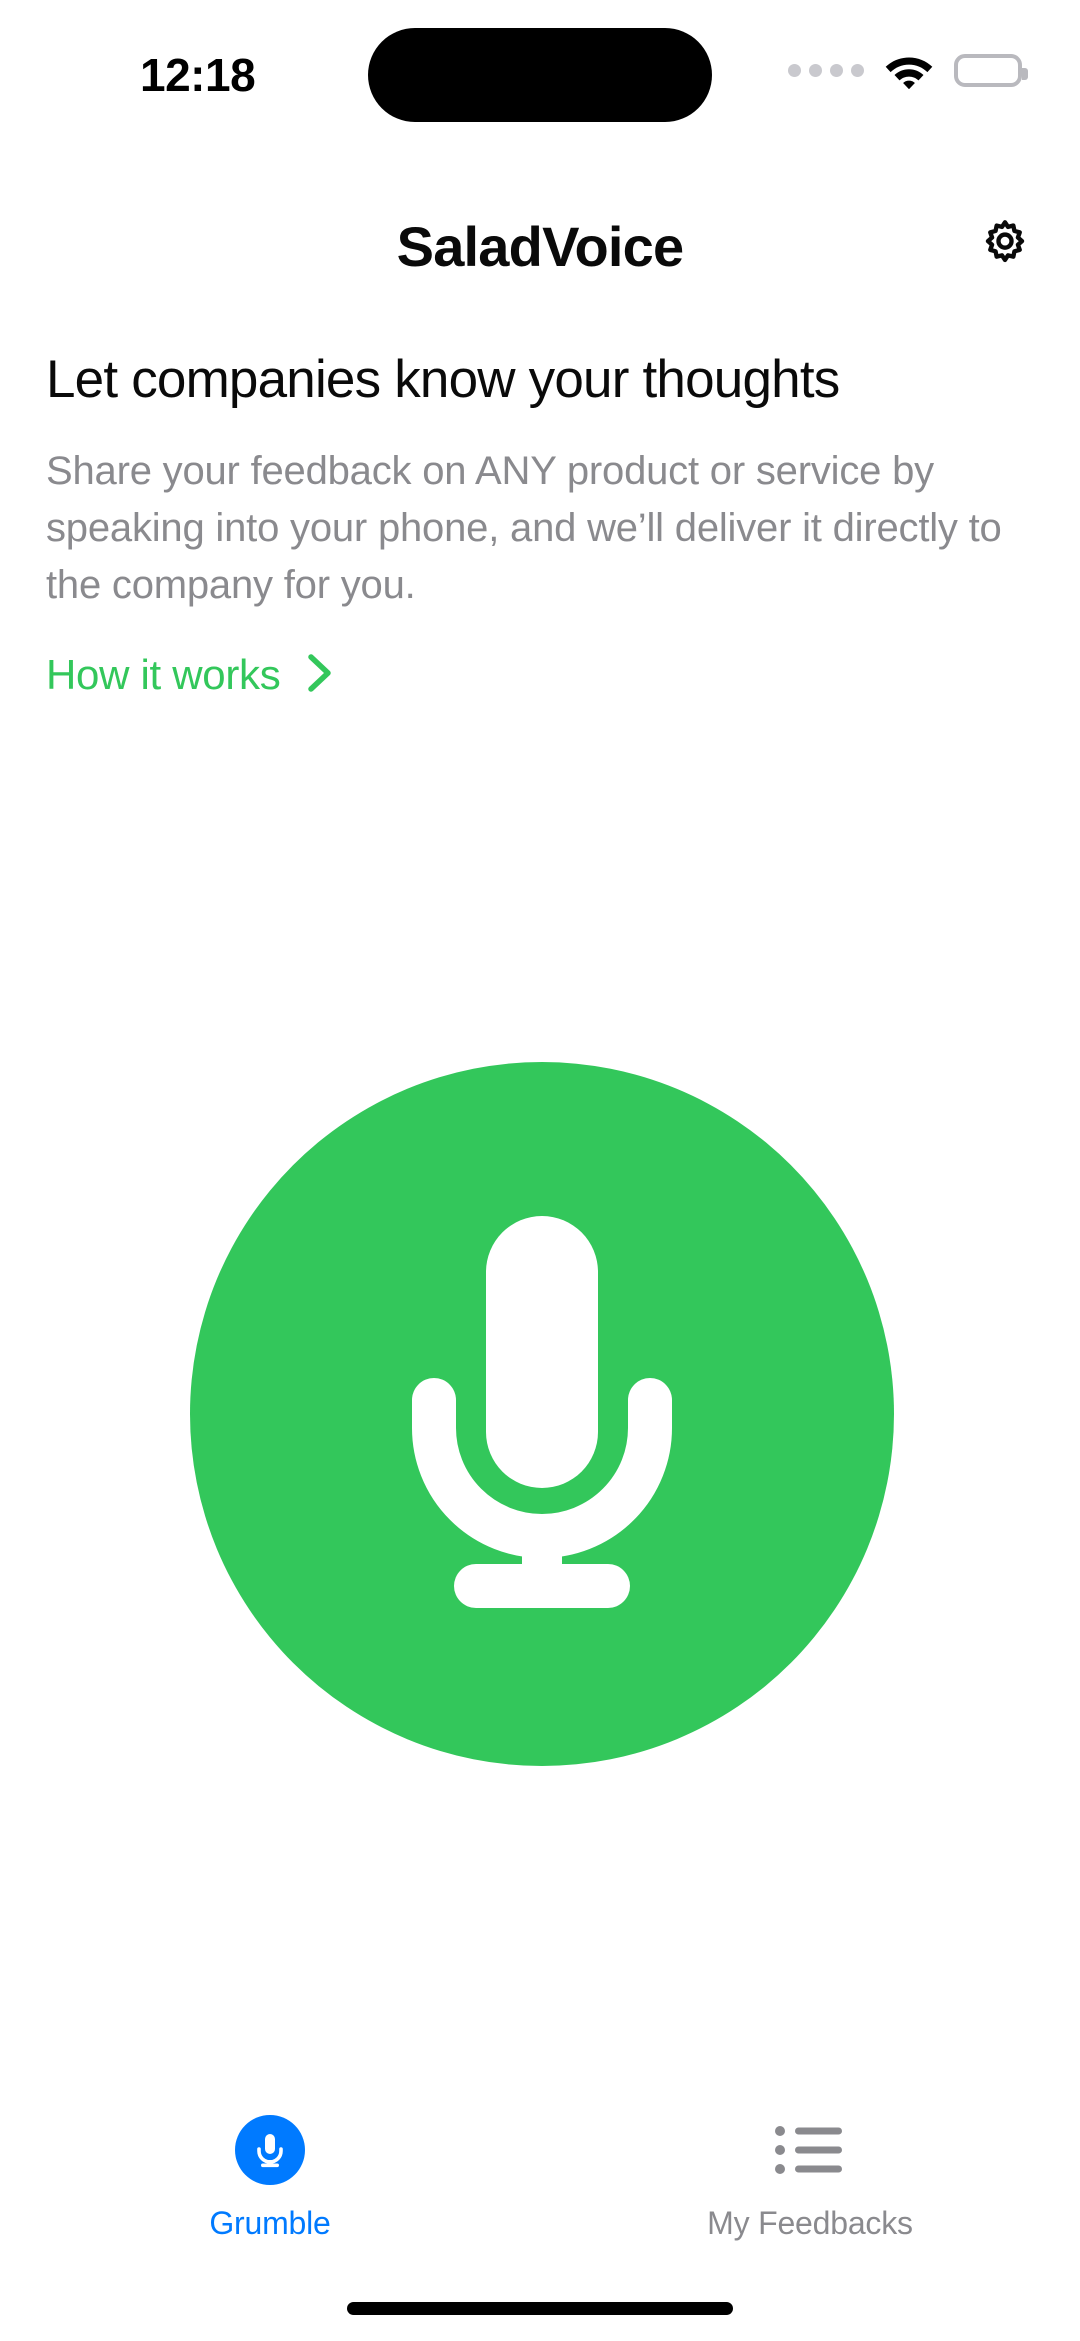 This screenshot has width=1080, height=2341. What do you see at coordinates (443, 379) in the screenshot?
I see `headline: Let companies know your thoughts` at bounding box center [443, 379].